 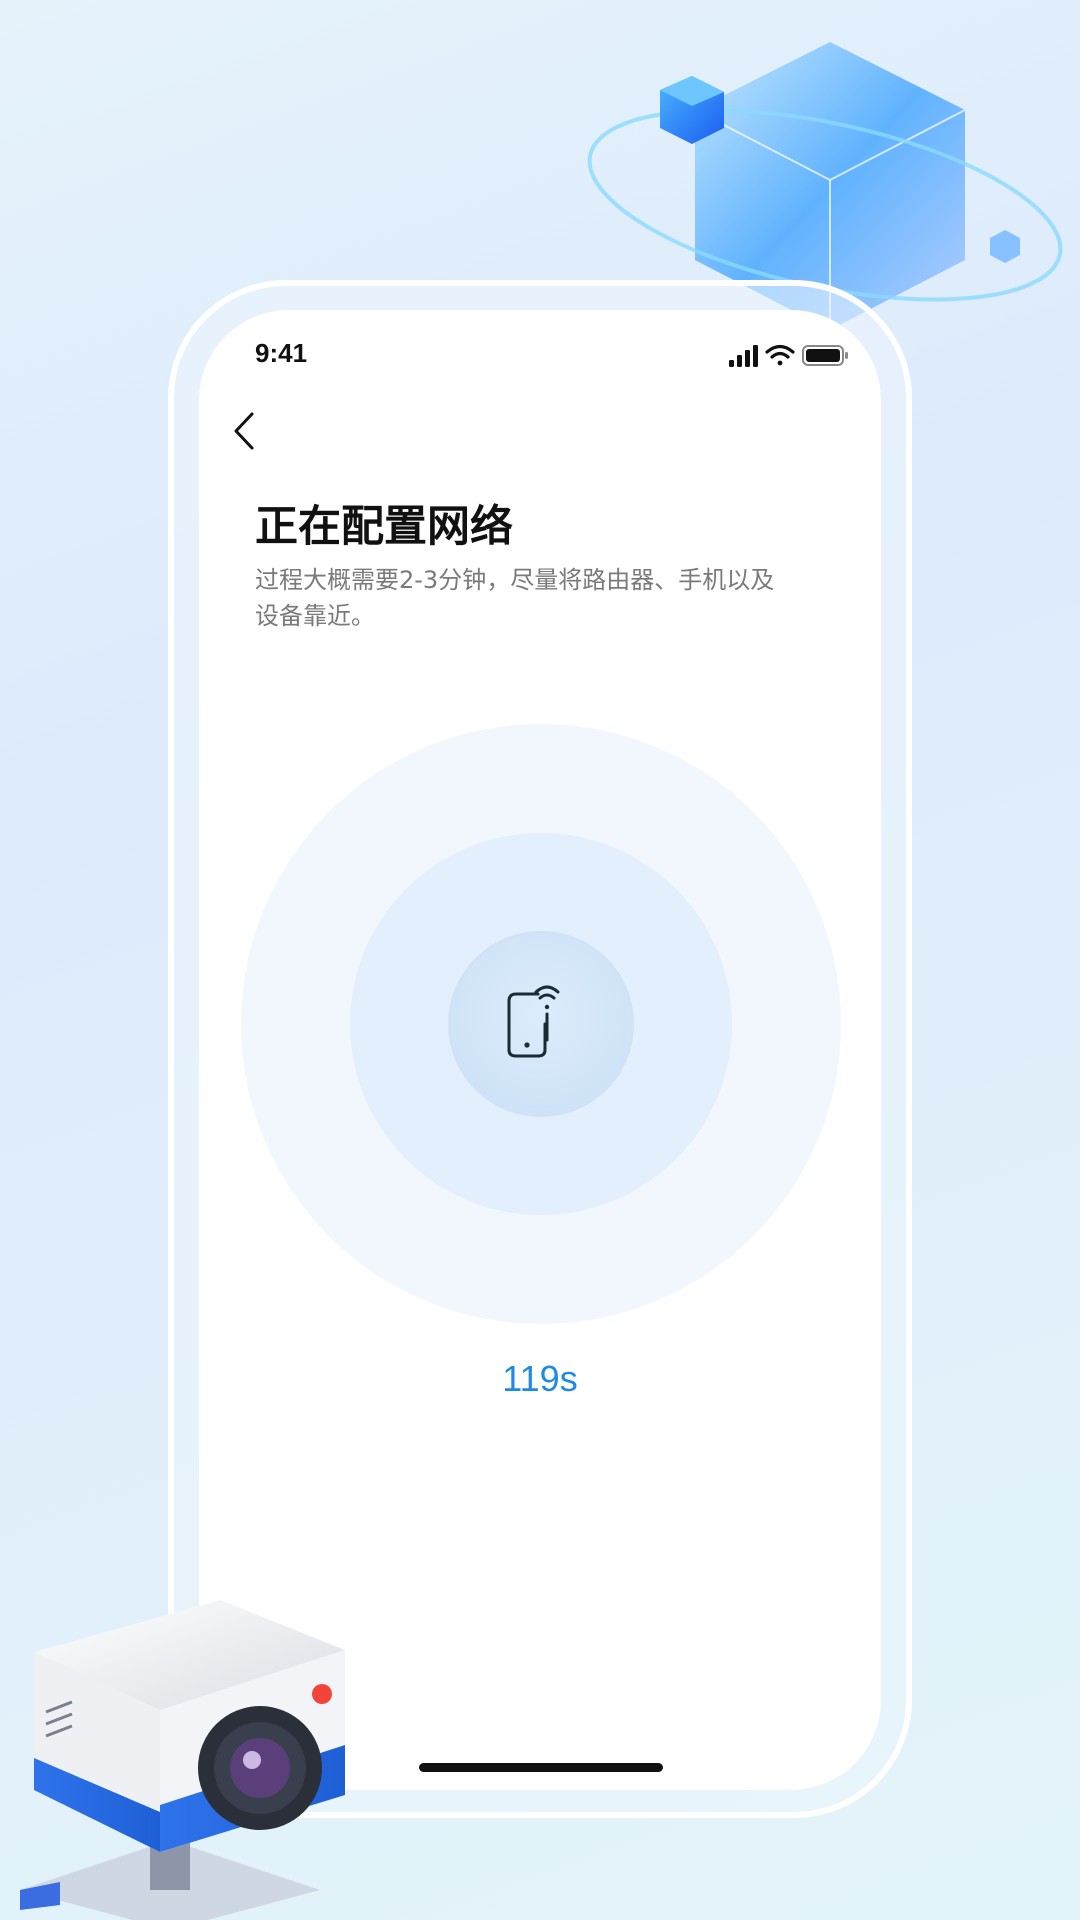 What do you see at coordinates (780, 355) in the screenshot?
I see `wifi-icon` at bounding box center [780, 355].